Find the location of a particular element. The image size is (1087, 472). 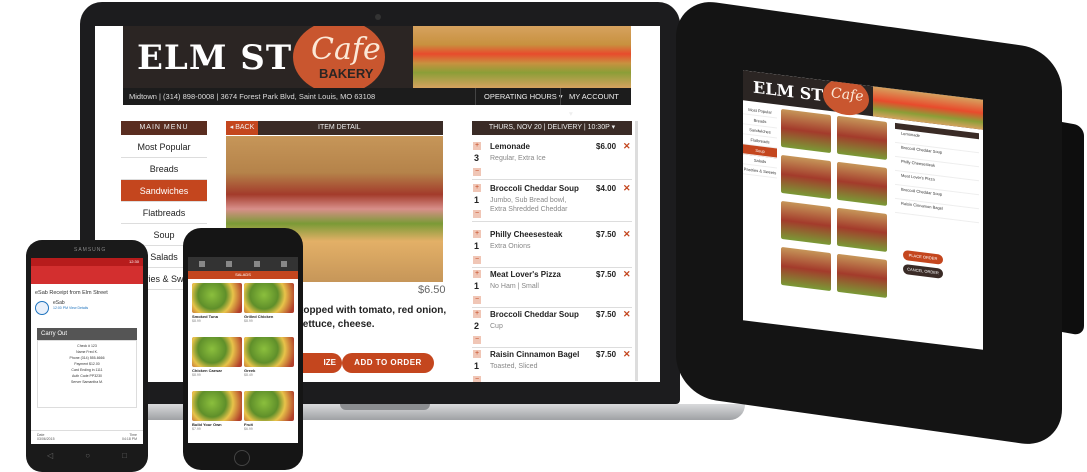

cancel-order-button: CANCEL ORDER is located at coordinates (923, 271).